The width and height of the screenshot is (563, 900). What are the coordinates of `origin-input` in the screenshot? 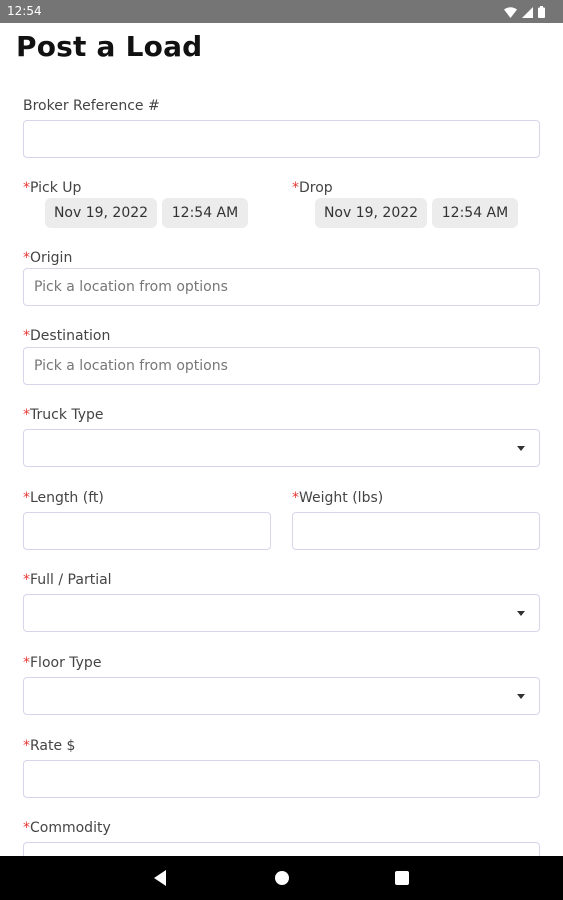 It's located at (281, 287).